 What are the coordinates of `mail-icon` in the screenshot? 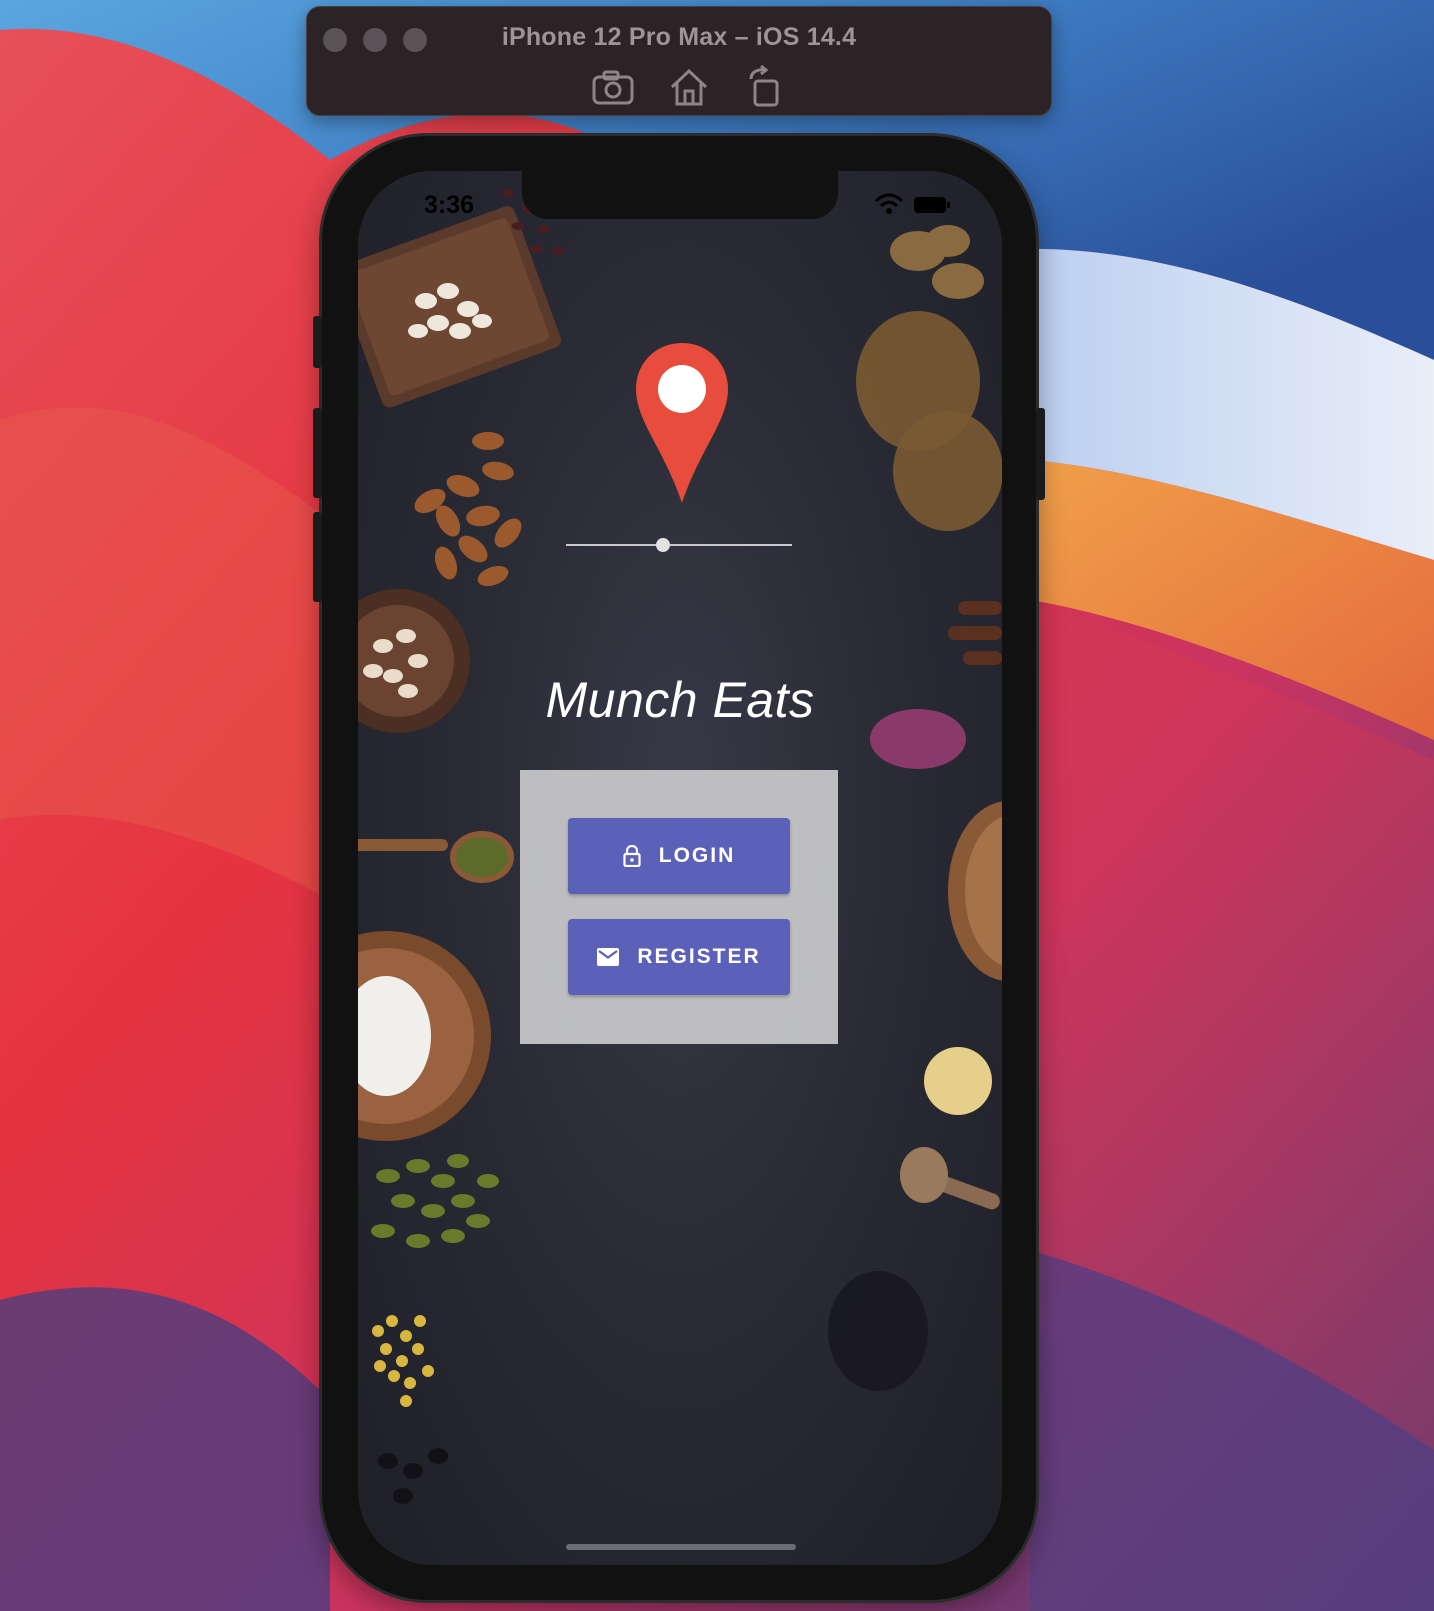 It's located at (608, 957).